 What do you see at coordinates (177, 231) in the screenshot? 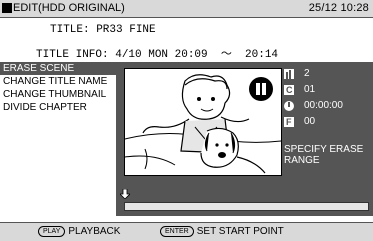
I see `enter-key-icon: ENTER` at bounding box center [177, 231].